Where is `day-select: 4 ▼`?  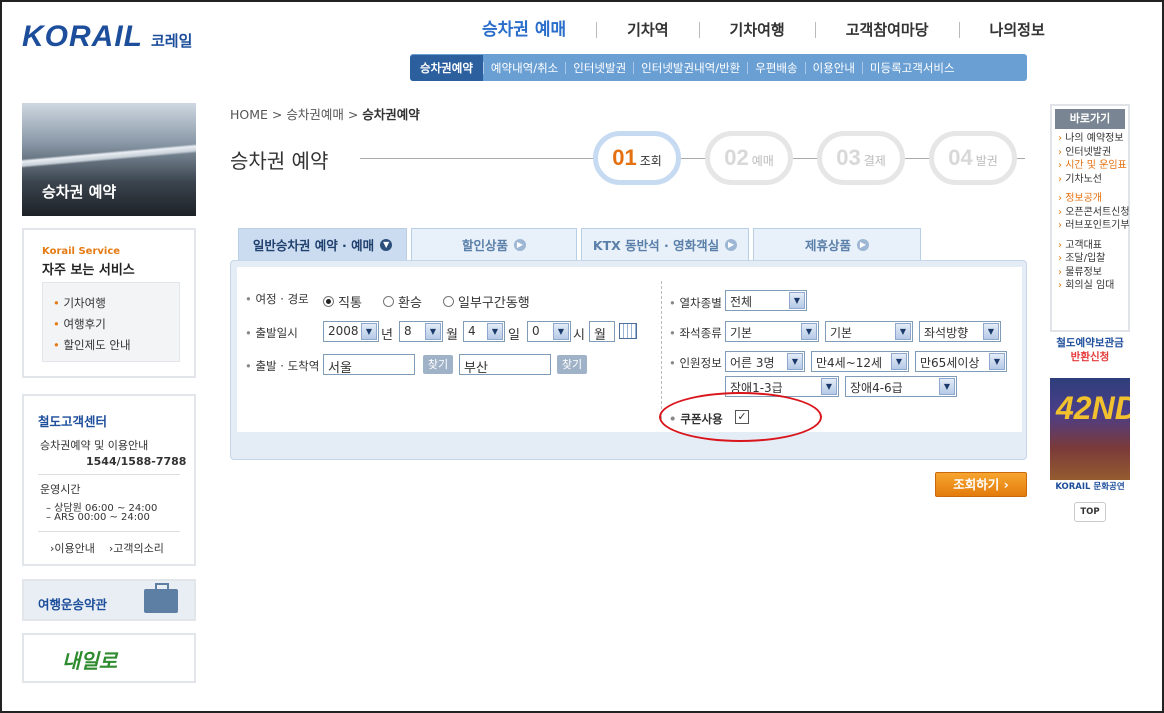 day-select: 4 ▼ is located at coordinates (484, 331).